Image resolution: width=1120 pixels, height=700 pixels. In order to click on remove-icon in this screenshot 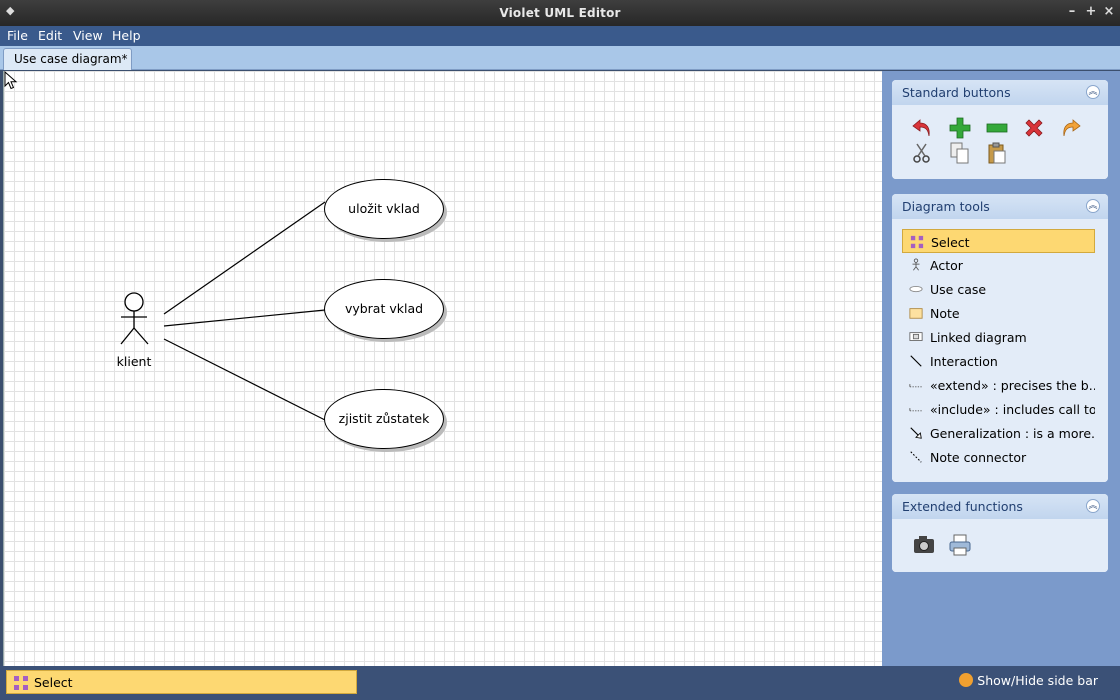, I will do `click(997, 128)`.